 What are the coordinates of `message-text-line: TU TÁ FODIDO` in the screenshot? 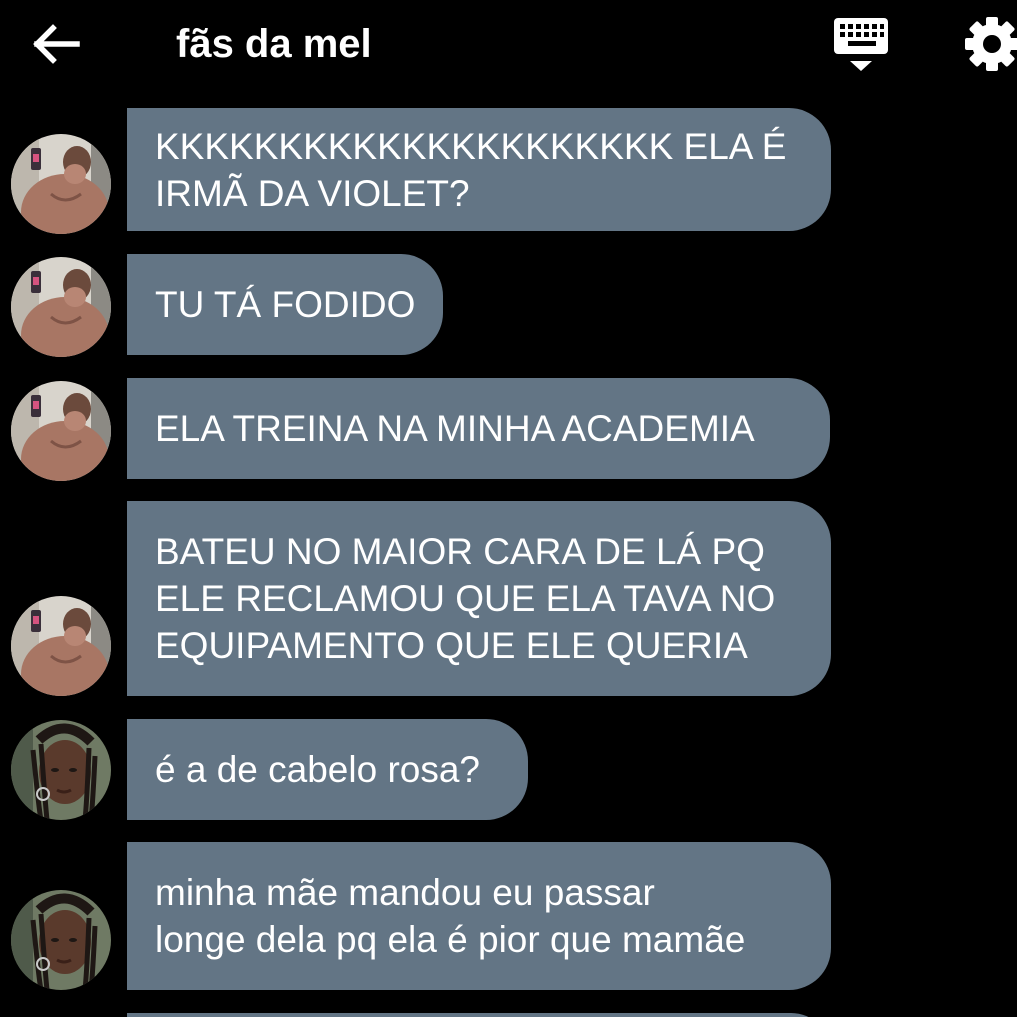 It's located at (285, 304).